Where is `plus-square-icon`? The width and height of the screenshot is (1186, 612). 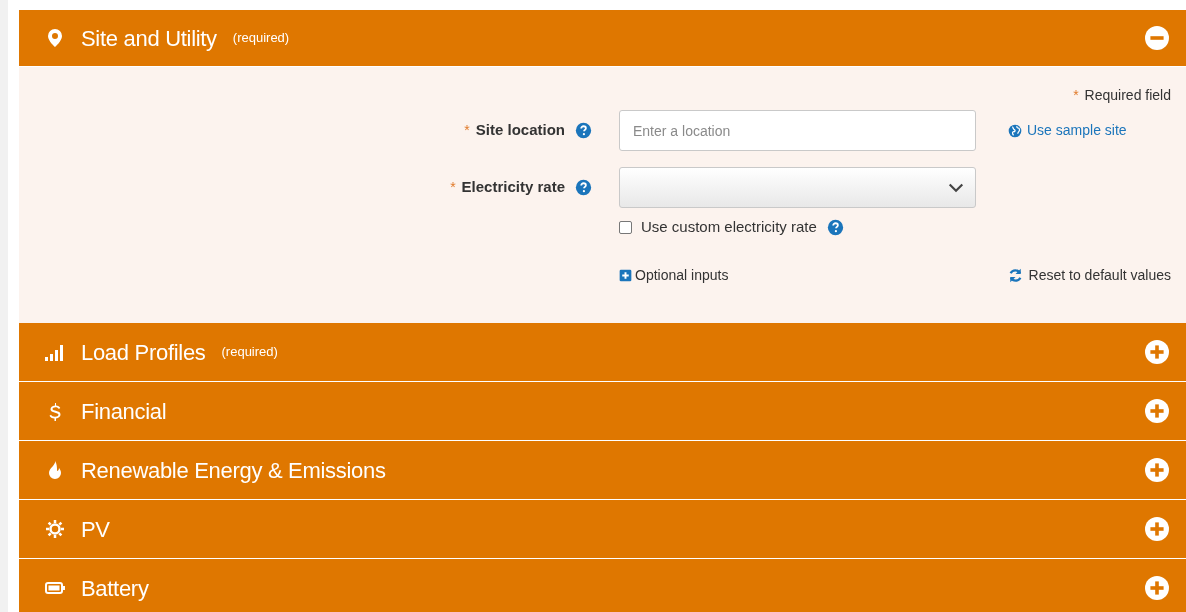 plus-square-icon is located at coordinates (625, 275).